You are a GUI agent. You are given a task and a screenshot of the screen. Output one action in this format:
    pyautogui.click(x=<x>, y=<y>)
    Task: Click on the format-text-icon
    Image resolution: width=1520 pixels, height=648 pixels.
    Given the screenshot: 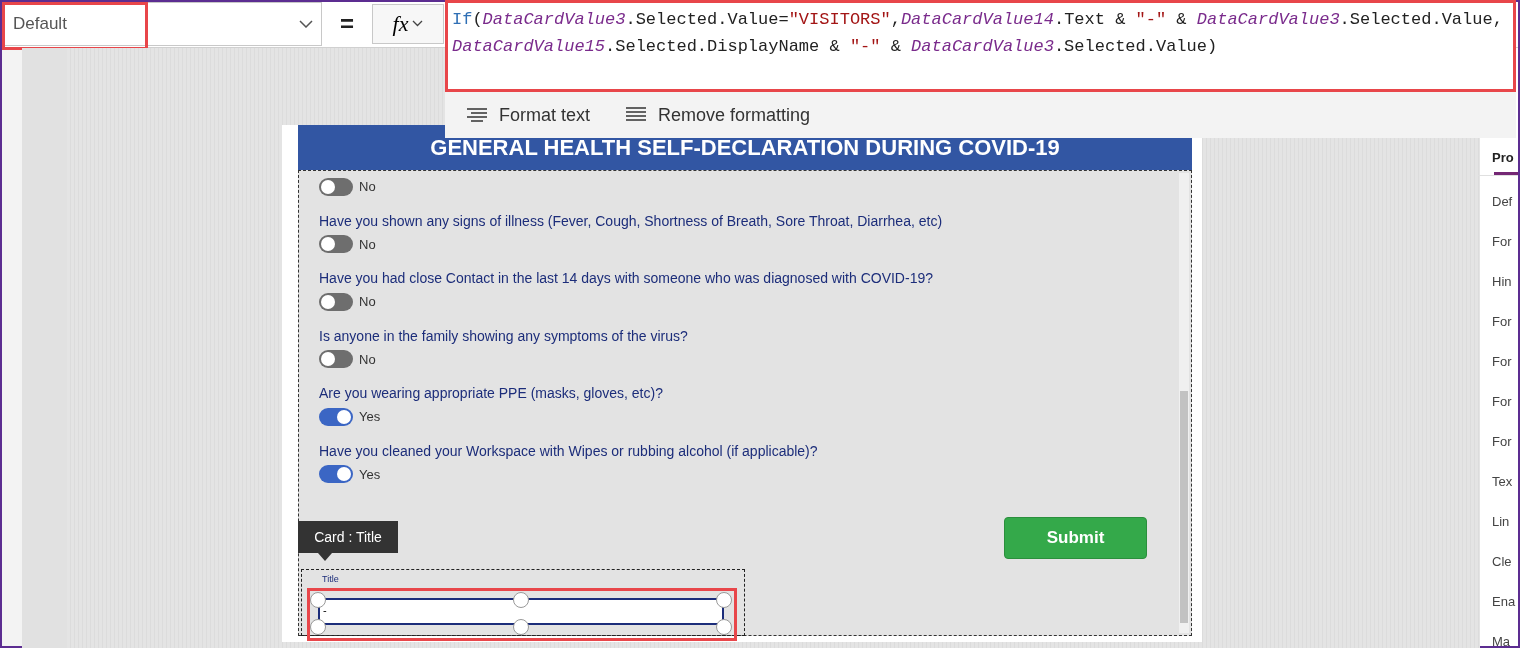 What is the action you would take?
    pyautogui.click(x=477, y=115)
    